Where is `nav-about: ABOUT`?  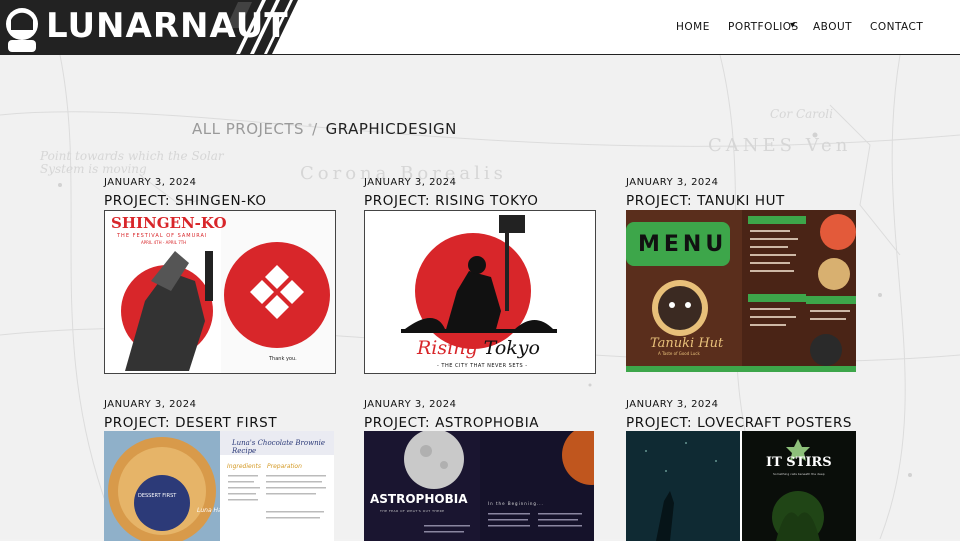
nav-about: ABOUT is located at coordinates (832, 27).